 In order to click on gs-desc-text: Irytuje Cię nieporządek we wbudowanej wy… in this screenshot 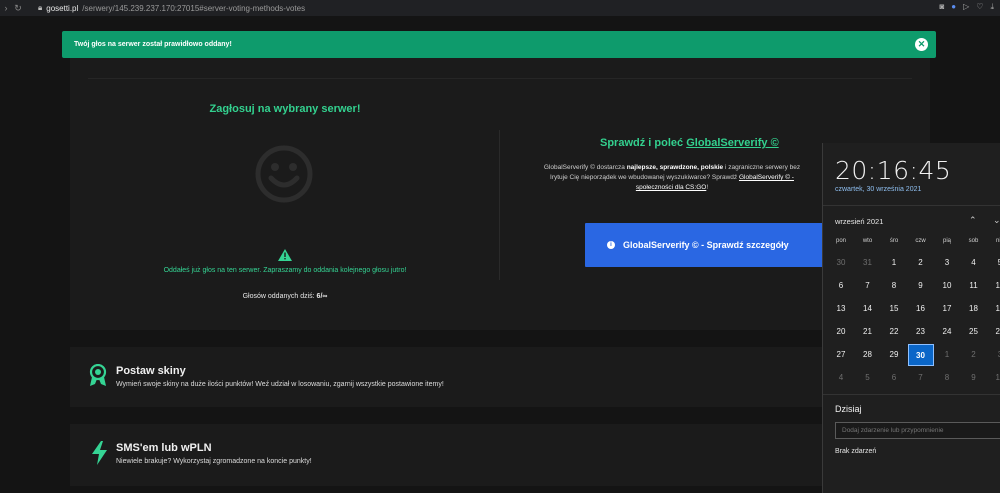, I will do `click(644, 177)`.